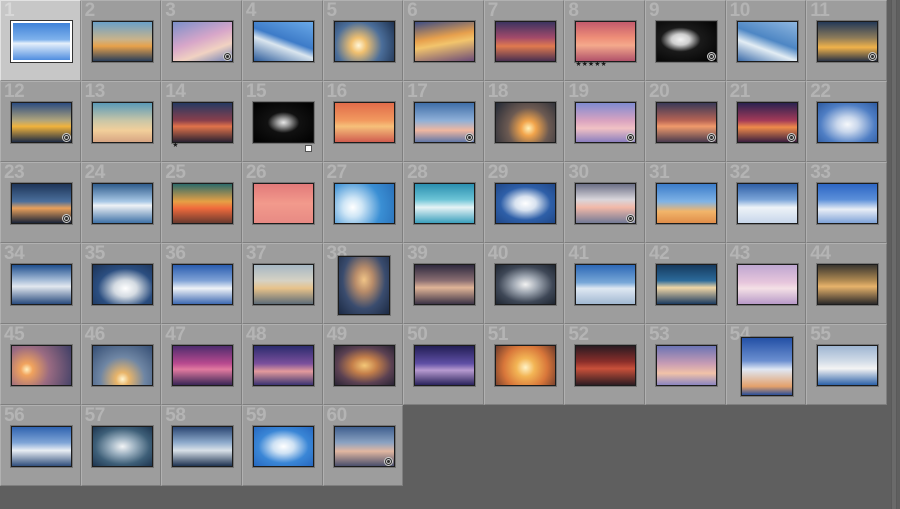 The height and width of the screenshot is (509, 900). What do you see at coordinates (121, 445) in the screenshot?
I see `grid-cell: 57` at bounding box center [121, 445].